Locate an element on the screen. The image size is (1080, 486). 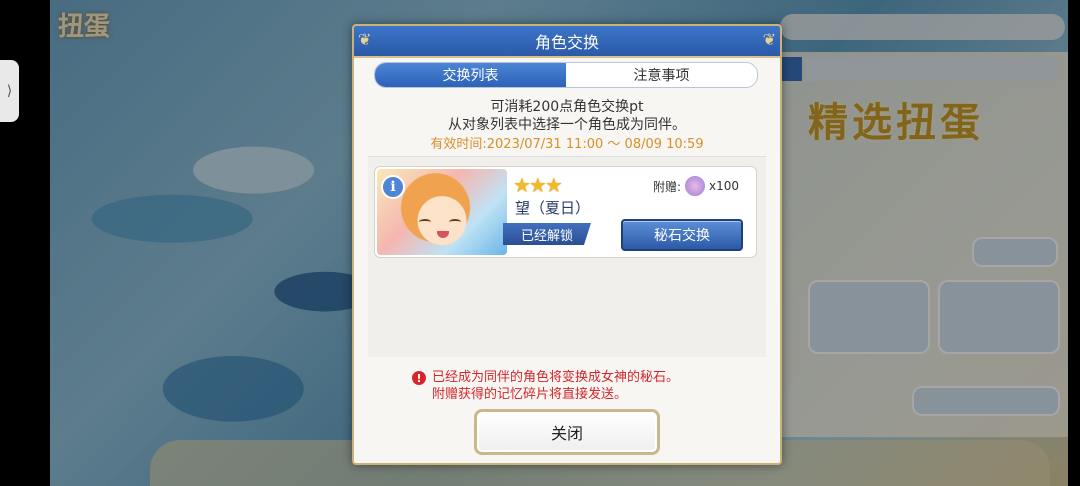
dialog-tabs: 交换列表 注意事项 is located at coordinates (566, 75).